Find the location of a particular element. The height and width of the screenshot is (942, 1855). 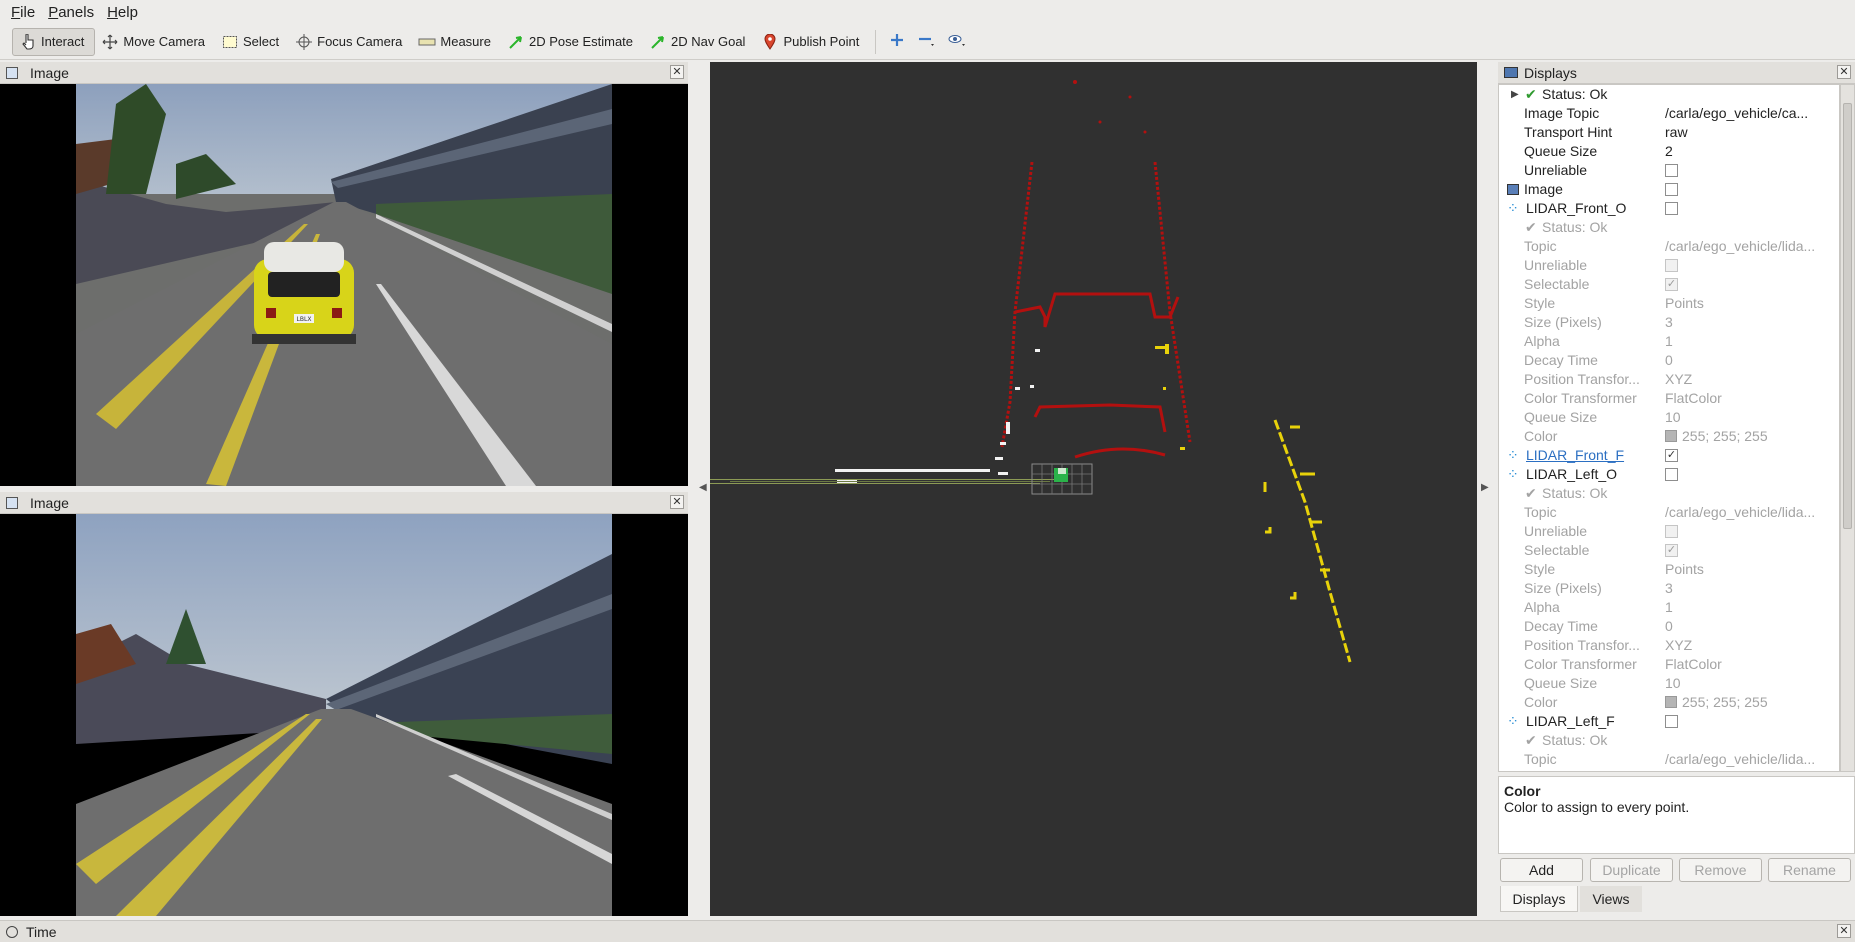

enable-checkbox: ✓ is located at coordinates (1671, 455).